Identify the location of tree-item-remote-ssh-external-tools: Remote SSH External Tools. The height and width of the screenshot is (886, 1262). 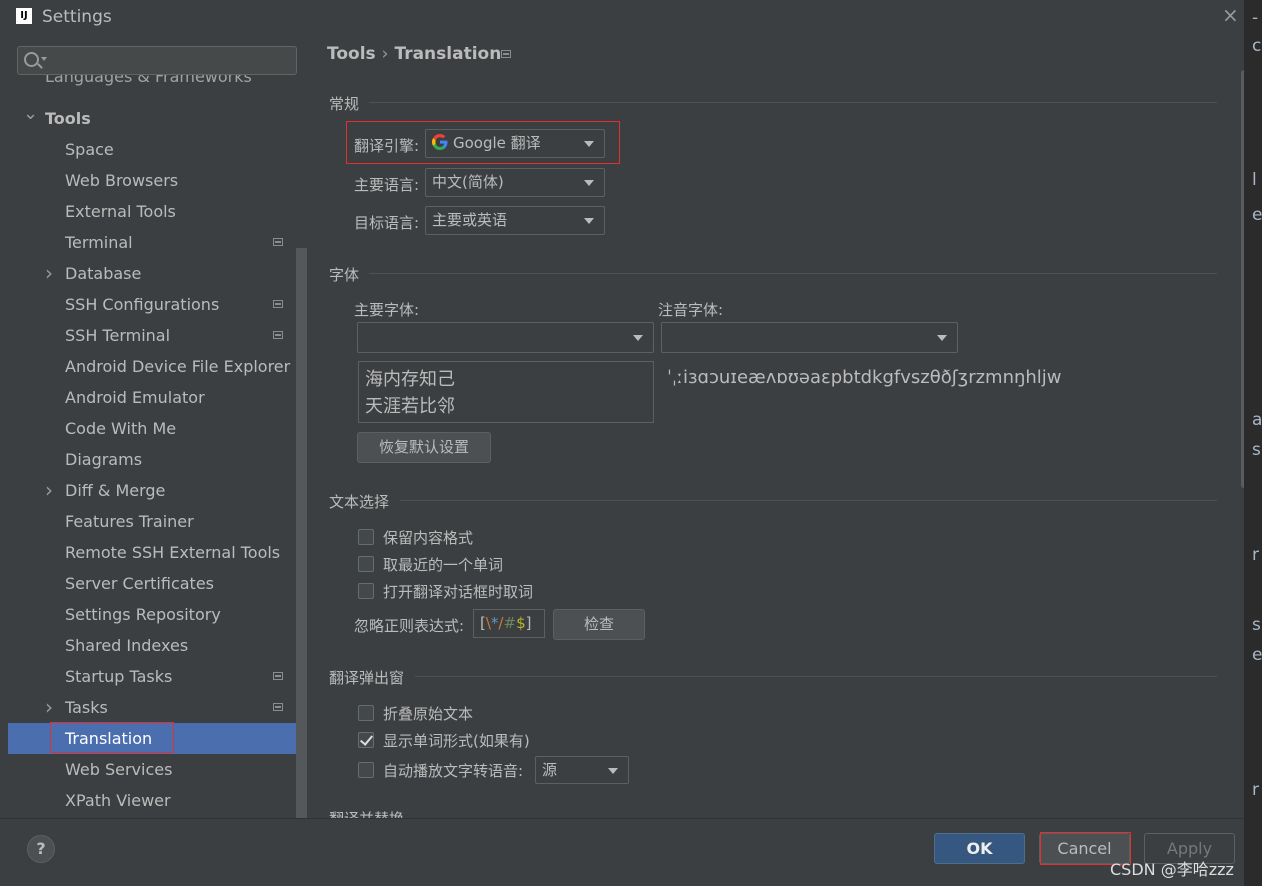
(152, 552).